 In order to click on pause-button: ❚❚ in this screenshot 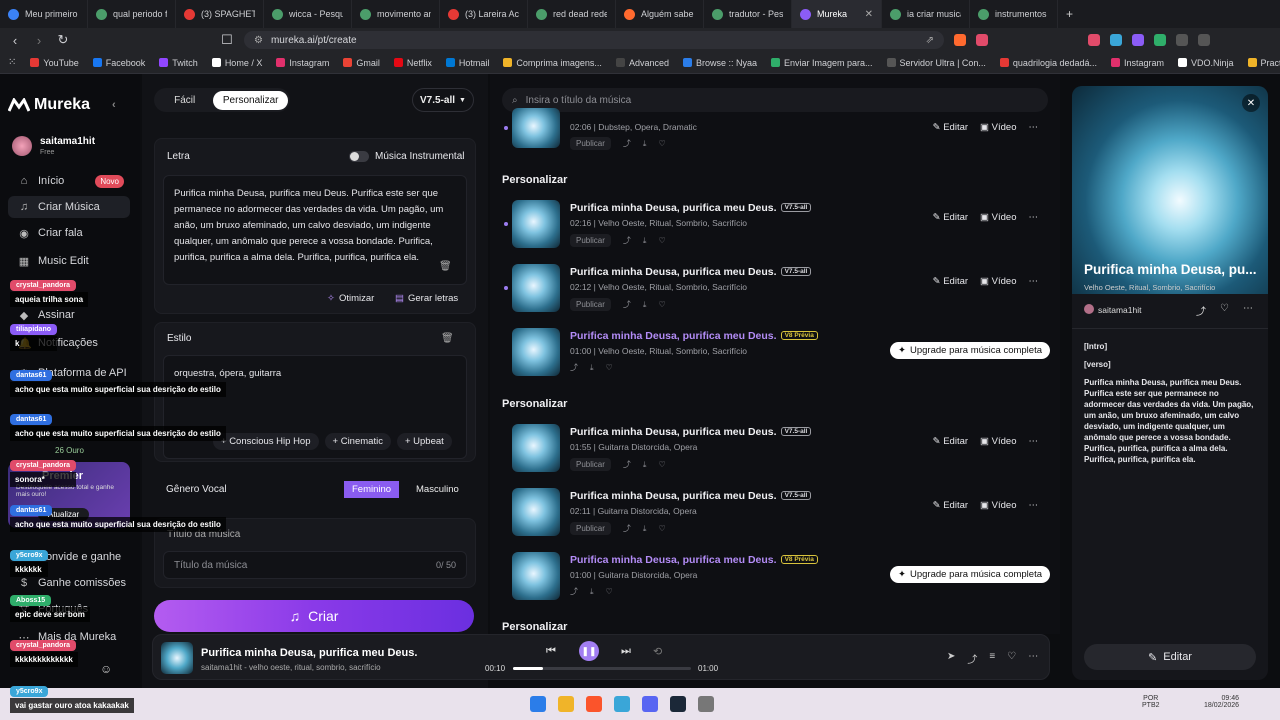, I will do `click(589, 651)`.